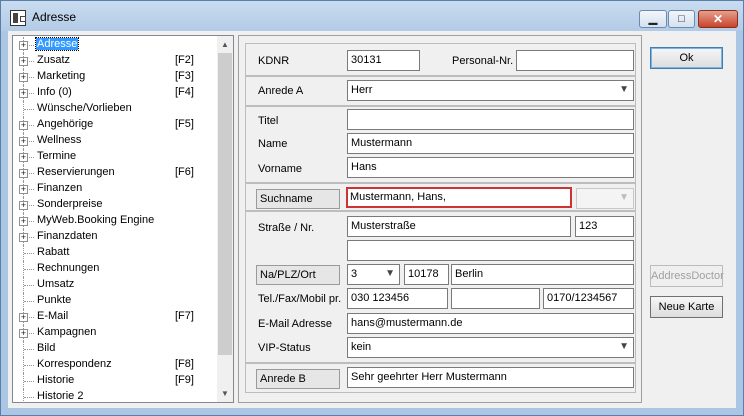 The width and height of the screenshot is (744, 416). I want to click on scroll-thumb, so click(225, 204).